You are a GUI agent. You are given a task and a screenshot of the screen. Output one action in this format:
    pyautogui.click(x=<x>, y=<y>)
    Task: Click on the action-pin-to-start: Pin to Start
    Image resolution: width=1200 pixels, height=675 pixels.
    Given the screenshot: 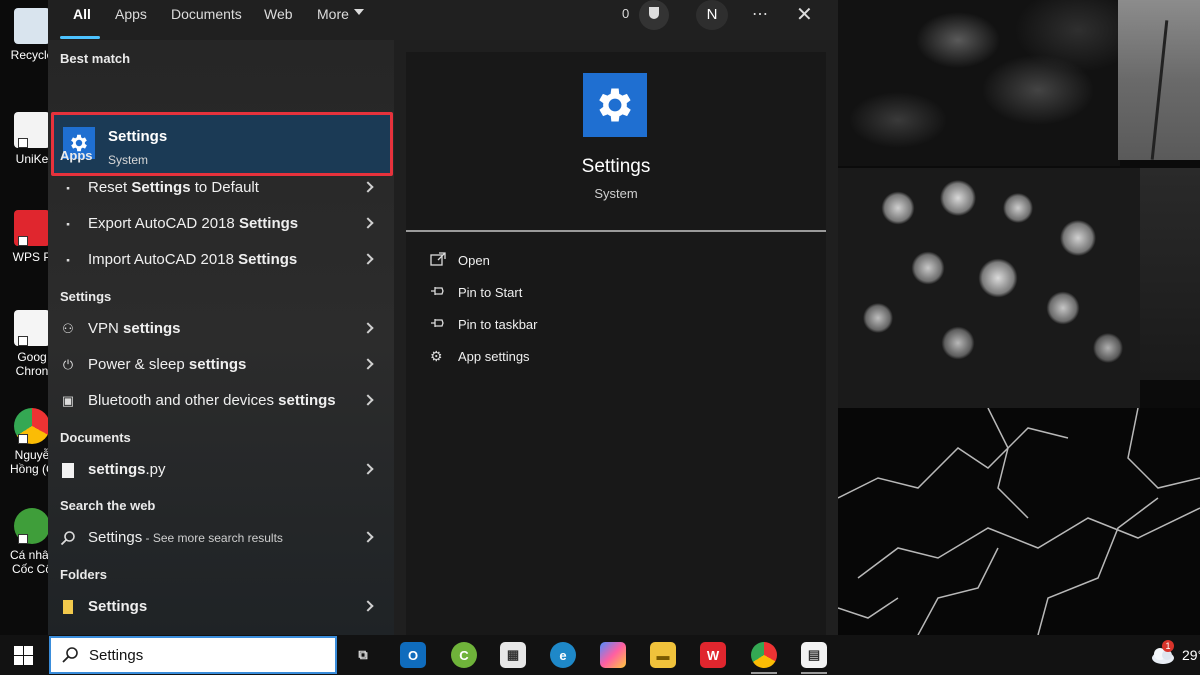 What is the action you would take?
    pyautogui.click(x=580, y=294)
    